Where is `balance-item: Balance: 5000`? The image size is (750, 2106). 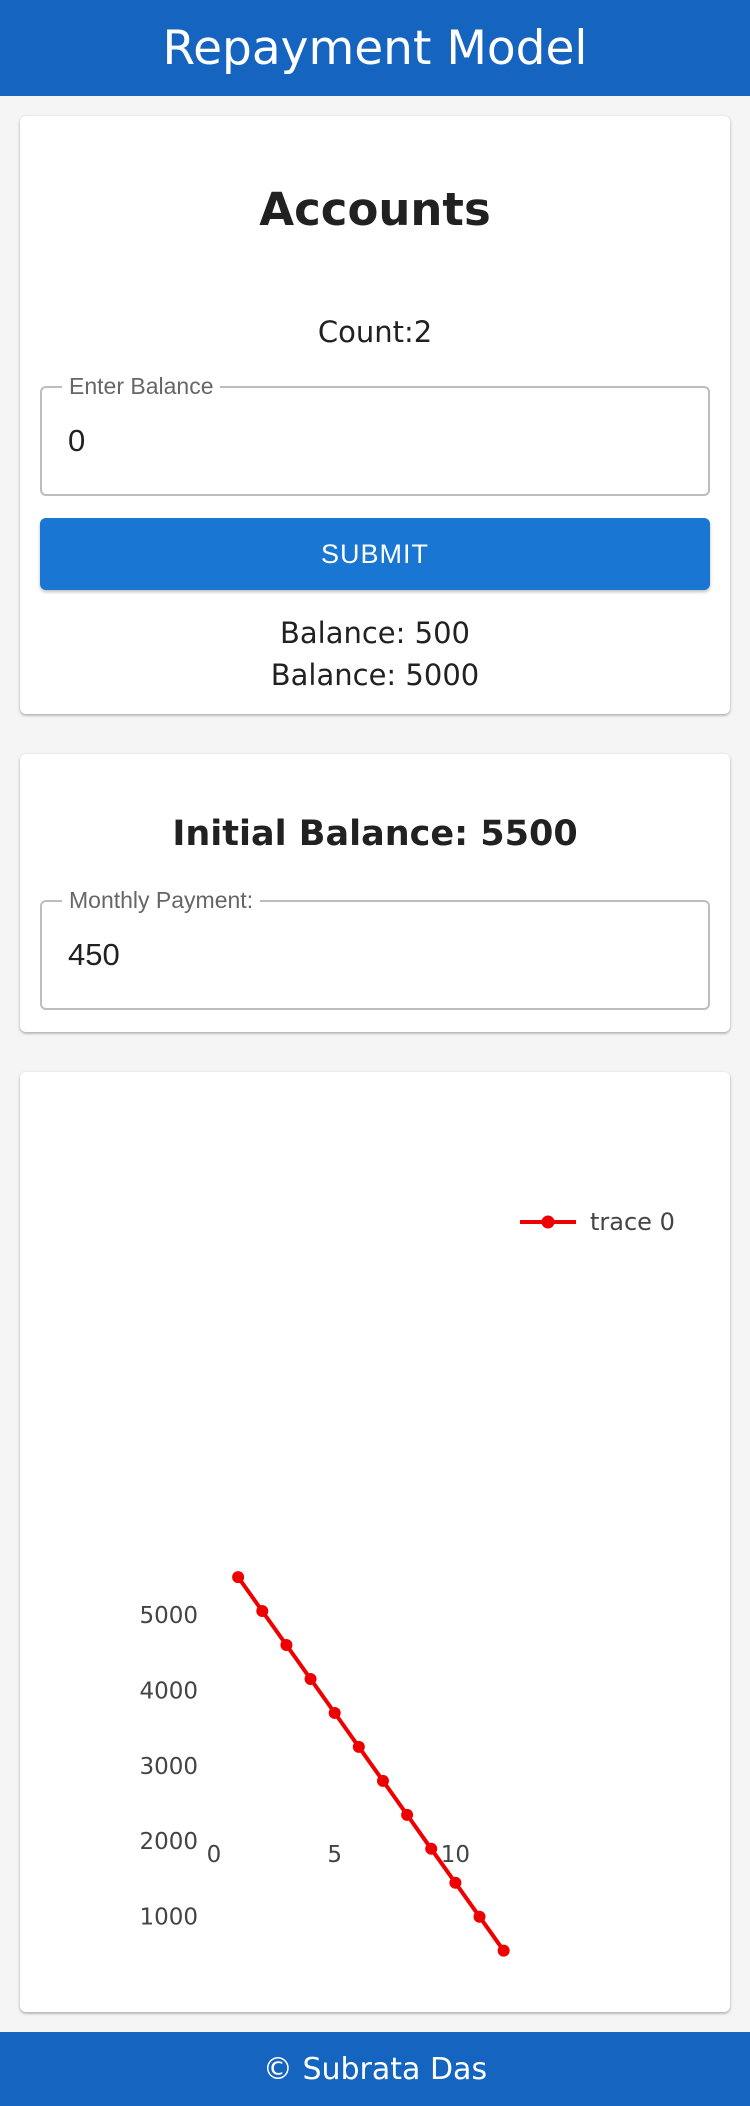 balance-item: Balance: 5000 is located at coordinates (375, 675).